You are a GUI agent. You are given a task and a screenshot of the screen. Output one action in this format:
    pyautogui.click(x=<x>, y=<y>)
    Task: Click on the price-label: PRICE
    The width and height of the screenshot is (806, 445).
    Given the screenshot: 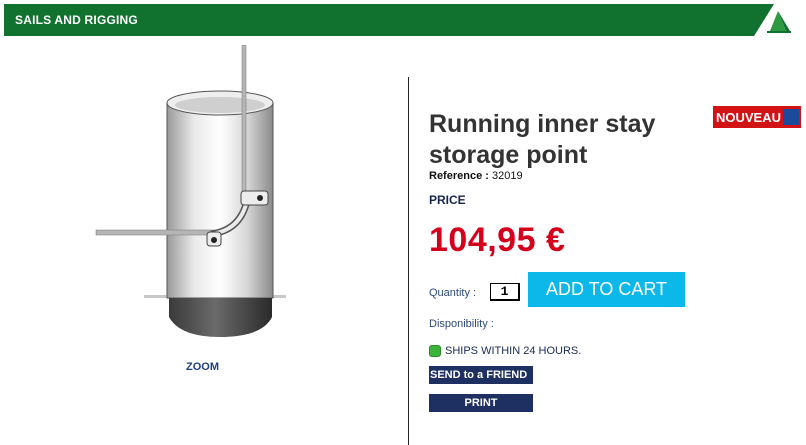 What is the action you would take?
    pyautogui.click(x=447, y=200)
    